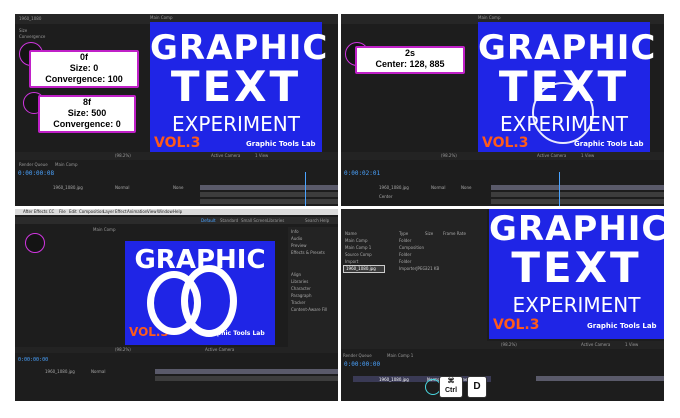  Describe the element at coordinates (477, 387) in the screenshot. I see `key-d: D` at that location.